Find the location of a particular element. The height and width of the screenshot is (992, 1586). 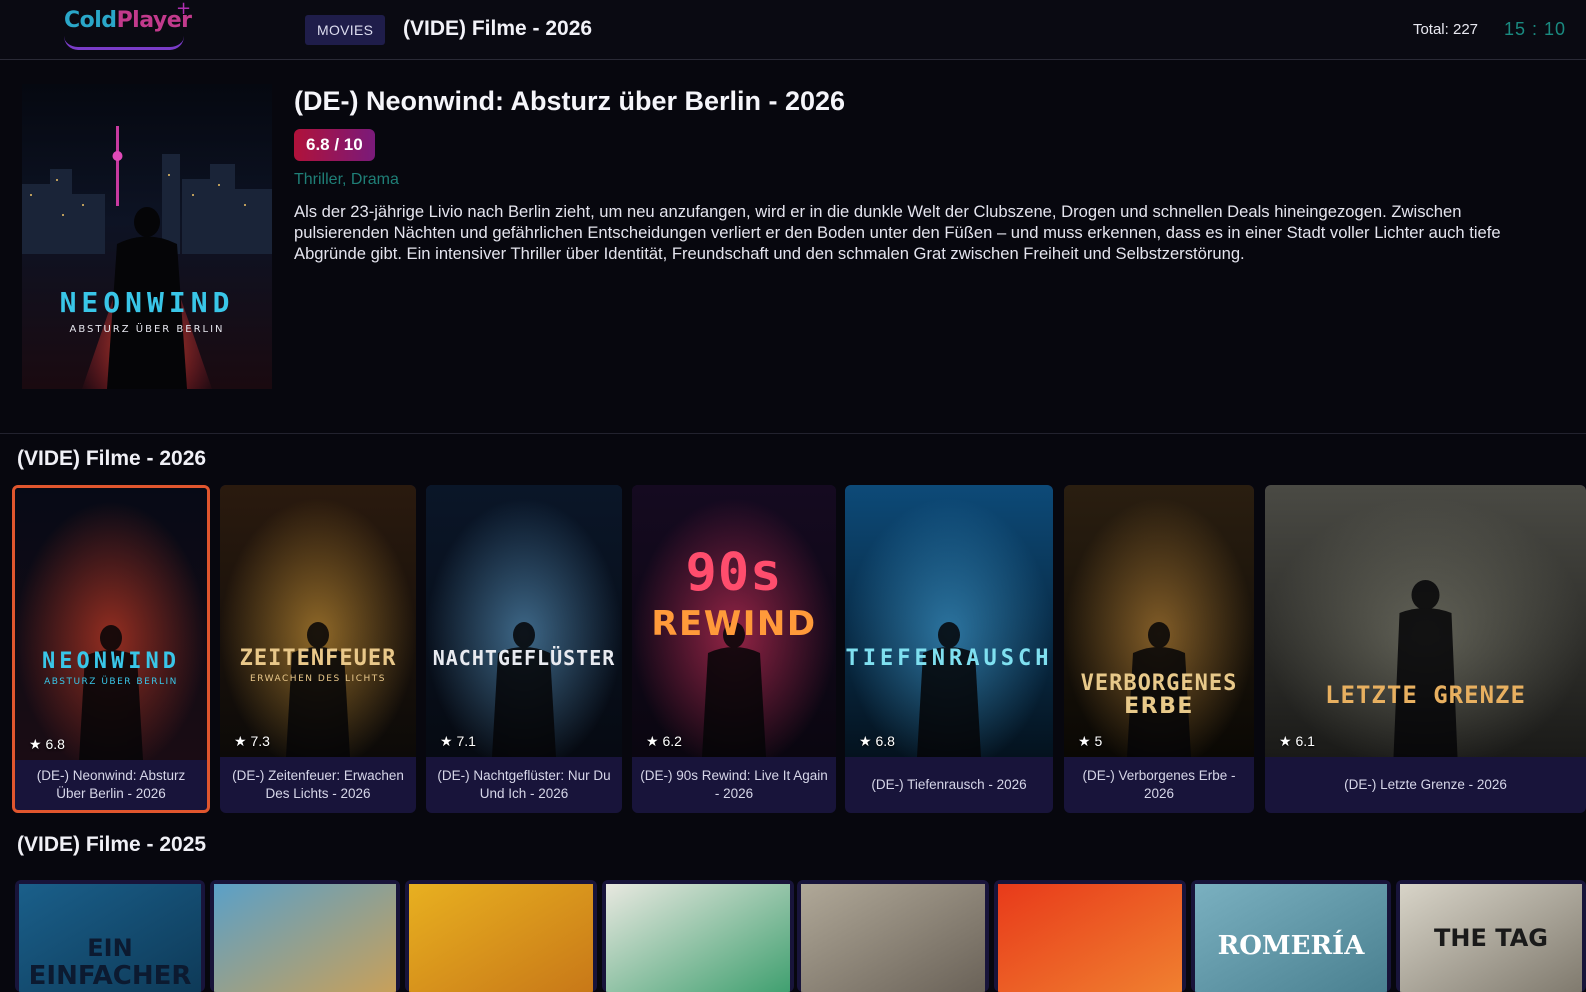

coldplayer-logo: ColdPlayer + is located at coordinates (128, 25).